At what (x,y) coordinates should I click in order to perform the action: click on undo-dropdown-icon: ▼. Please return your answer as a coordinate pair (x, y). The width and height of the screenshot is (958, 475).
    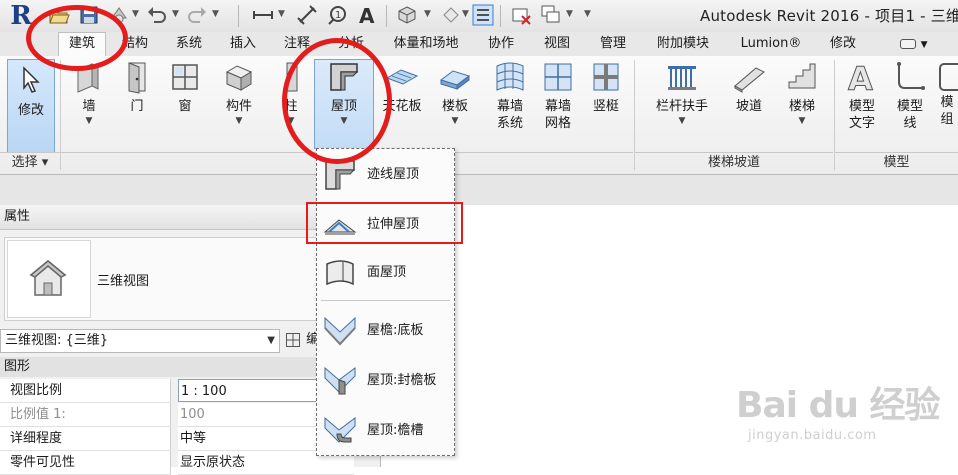
    Looking at the image, I should click on (175, 14).